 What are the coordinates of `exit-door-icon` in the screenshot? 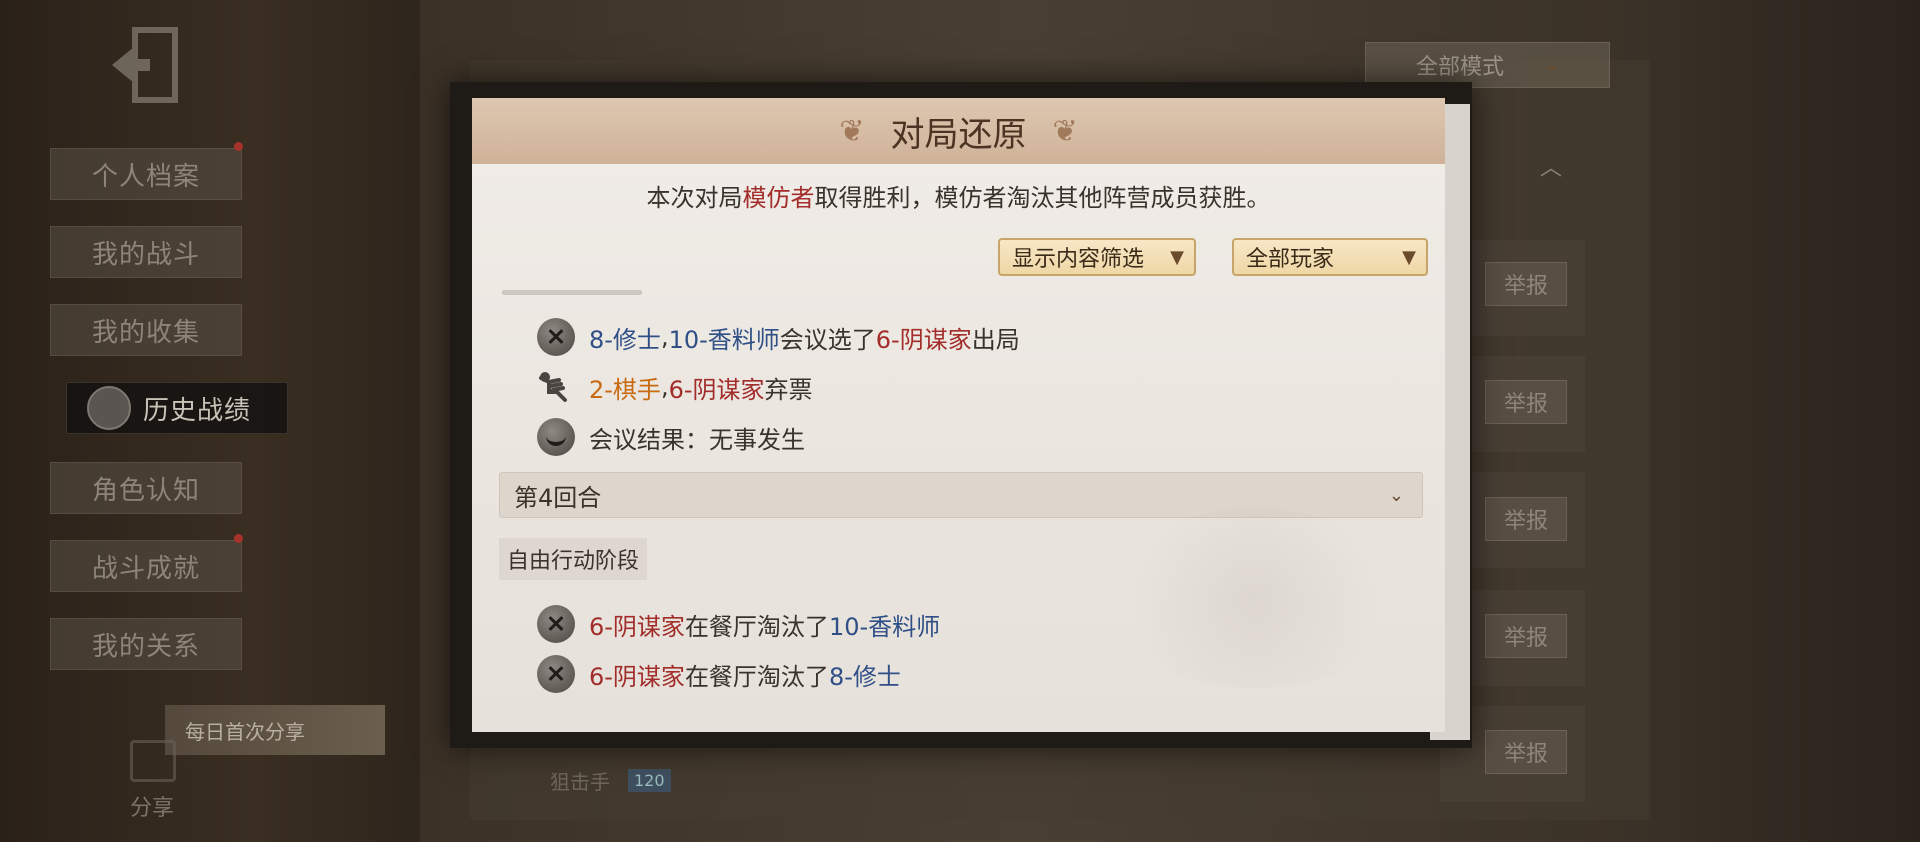 It's located at (147, 65).